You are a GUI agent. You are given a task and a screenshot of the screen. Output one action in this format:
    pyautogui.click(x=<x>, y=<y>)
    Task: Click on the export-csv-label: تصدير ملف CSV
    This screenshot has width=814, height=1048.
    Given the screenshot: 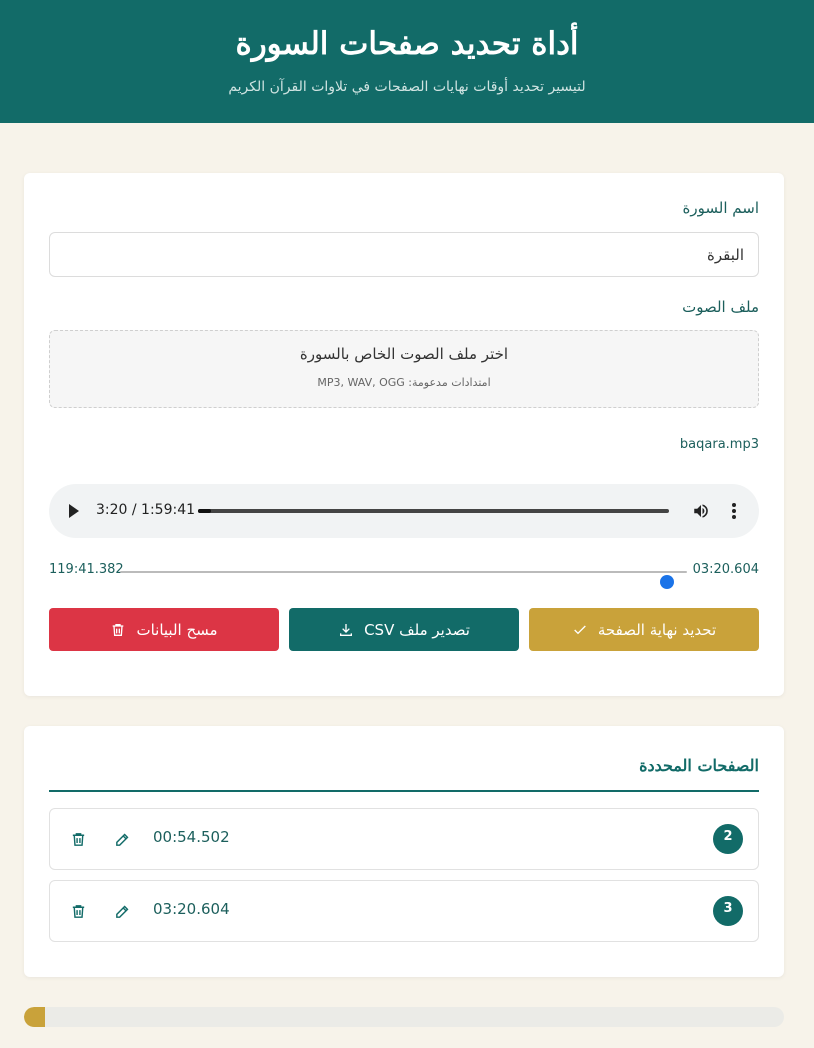 What is the action you would take?
    pyautogui.click(x=417, y=629)
    